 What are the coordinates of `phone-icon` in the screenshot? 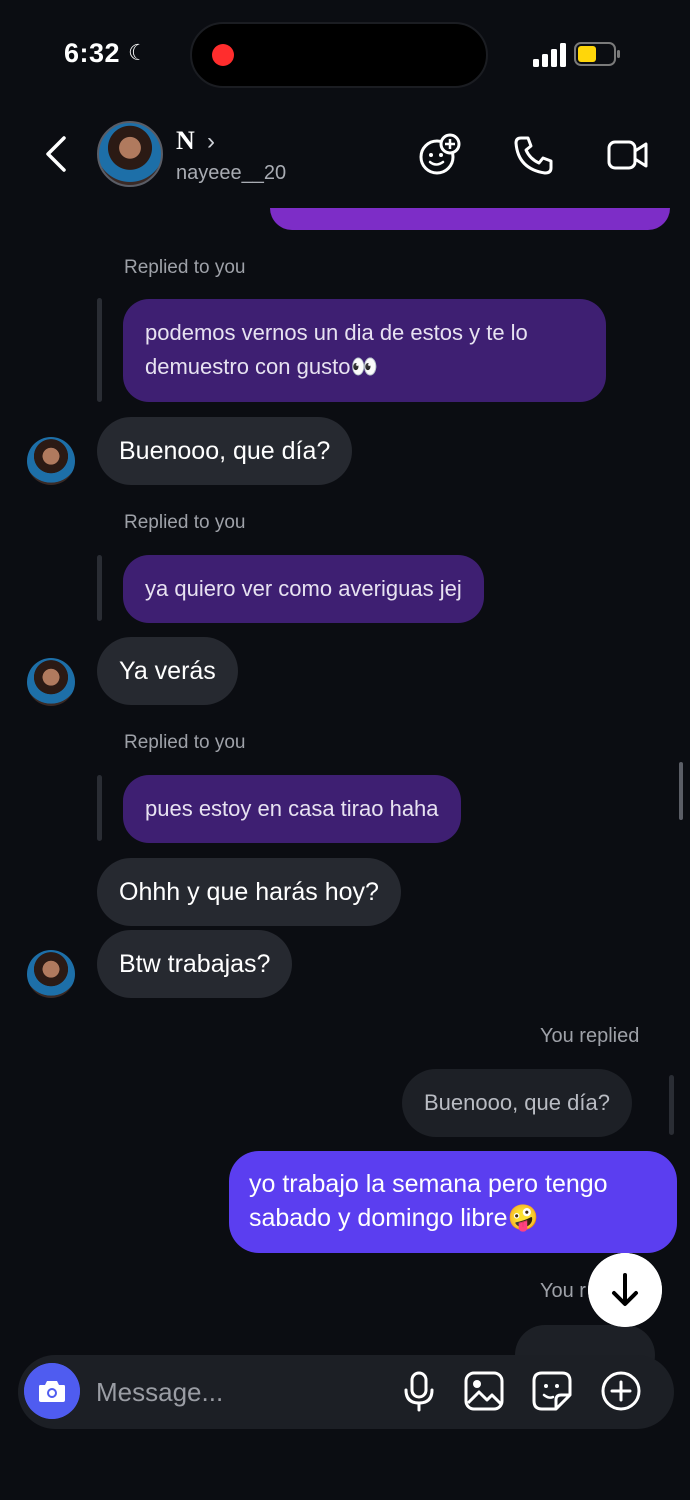 It's located at (534, 155).